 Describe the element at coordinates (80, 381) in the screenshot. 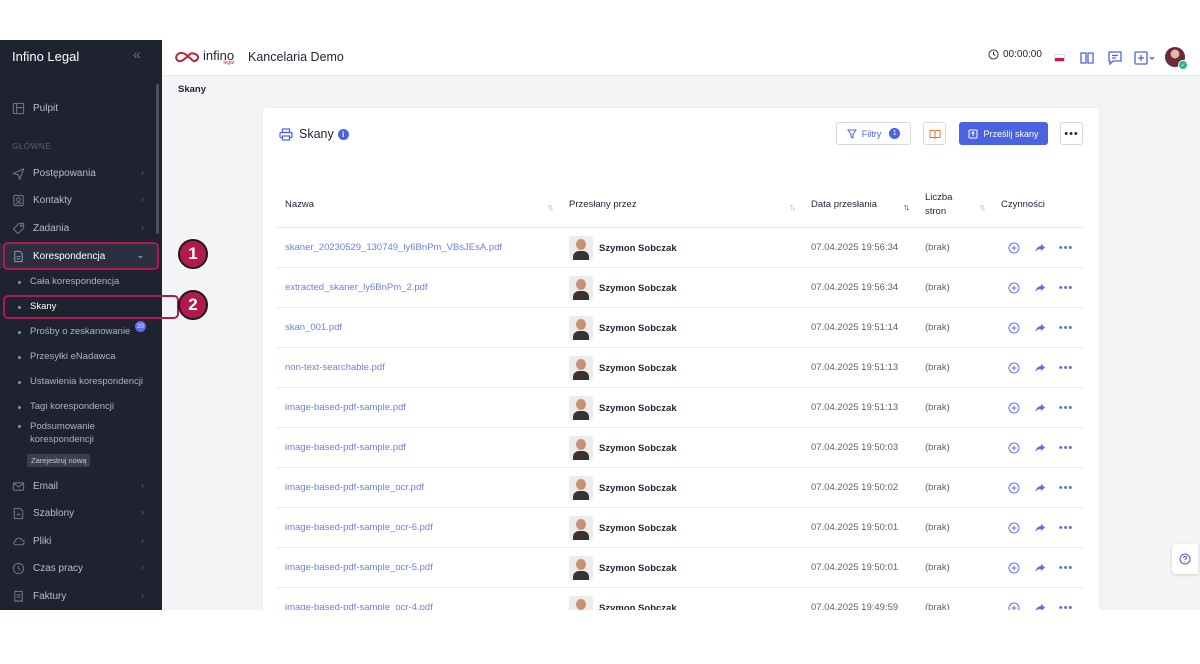

I see `submenu-ustawienia-korespondencji: Ustawienia korespondencji` at that location.